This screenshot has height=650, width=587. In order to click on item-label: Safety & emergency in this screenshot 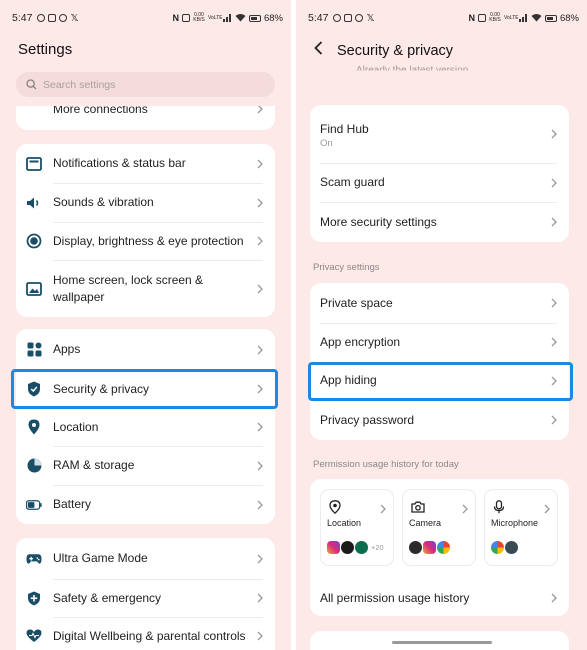, I will do `click(107, 597)`.